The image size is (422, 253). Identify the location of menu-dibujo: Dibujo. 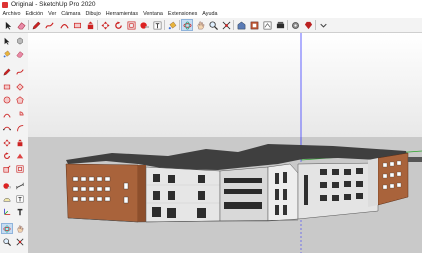
(93, 14).